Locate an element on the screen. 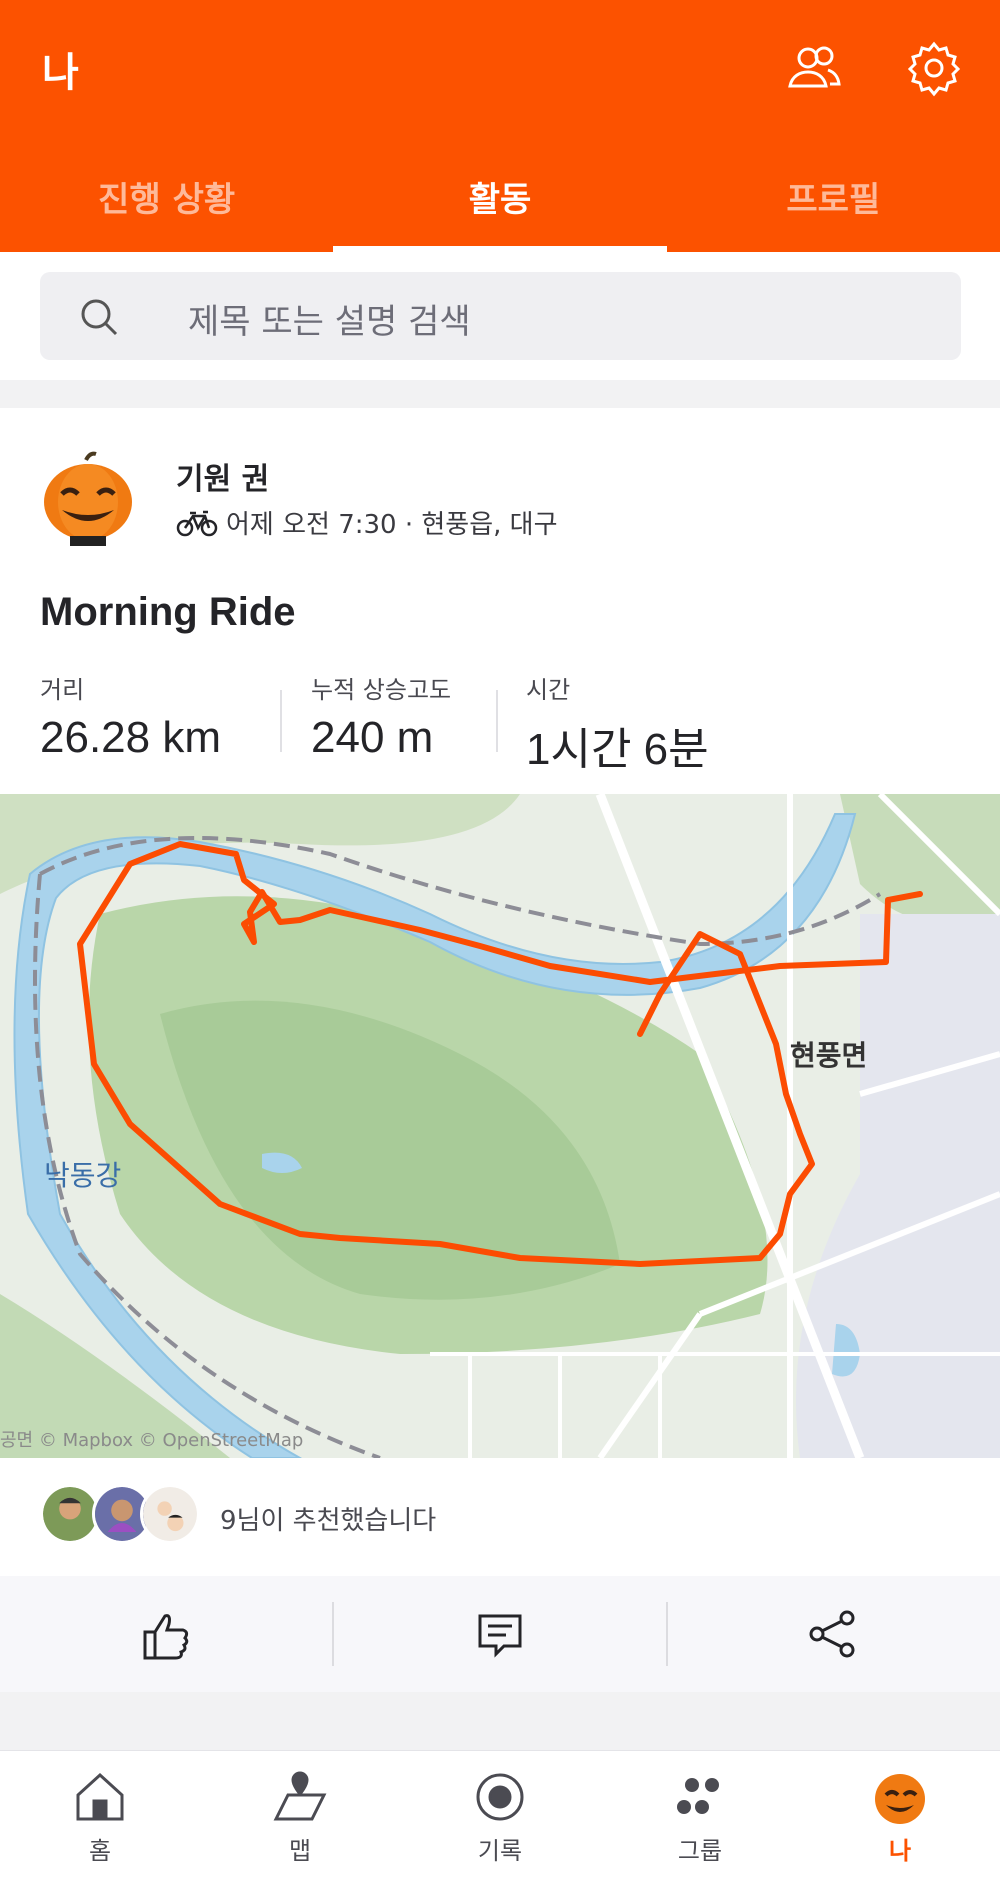 This screenshot has width=1000, height=1890. tab-profile: 프로필 is located at coordinates (833, 206).